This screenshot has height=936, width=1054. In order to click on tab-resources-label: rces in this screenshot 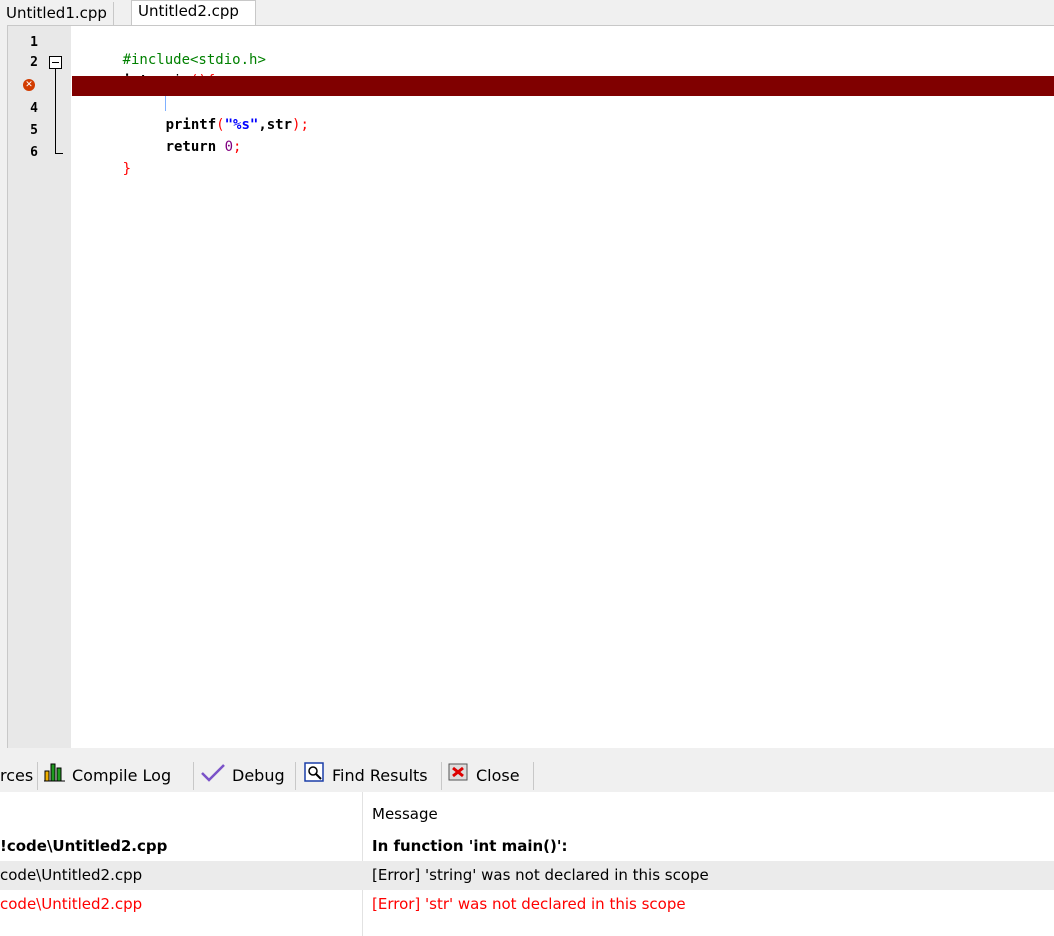, I will do `click(17, 775)`.